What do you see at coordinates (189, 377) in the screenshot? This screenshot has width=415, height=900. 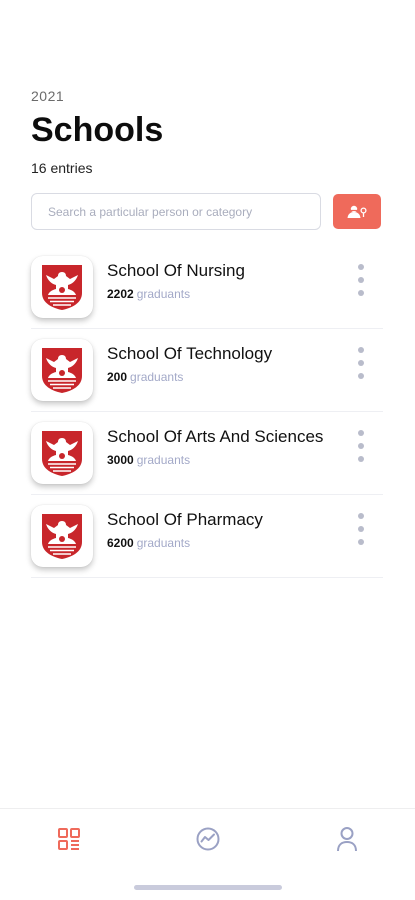 I see `graduants-meta: 200 graduants` at bounding box center [189, 377].